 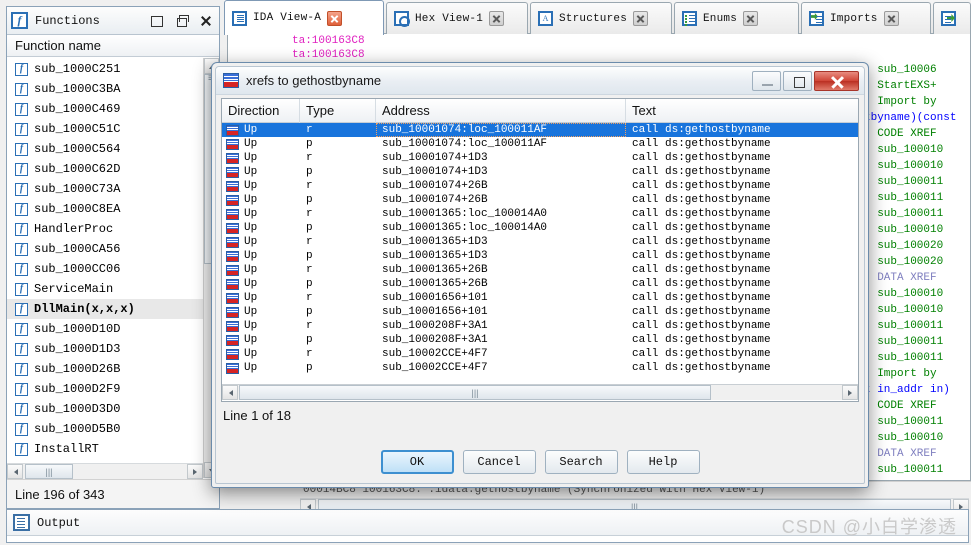 I want to click on cancel-button: Cancel, so click(x=499, y=462).